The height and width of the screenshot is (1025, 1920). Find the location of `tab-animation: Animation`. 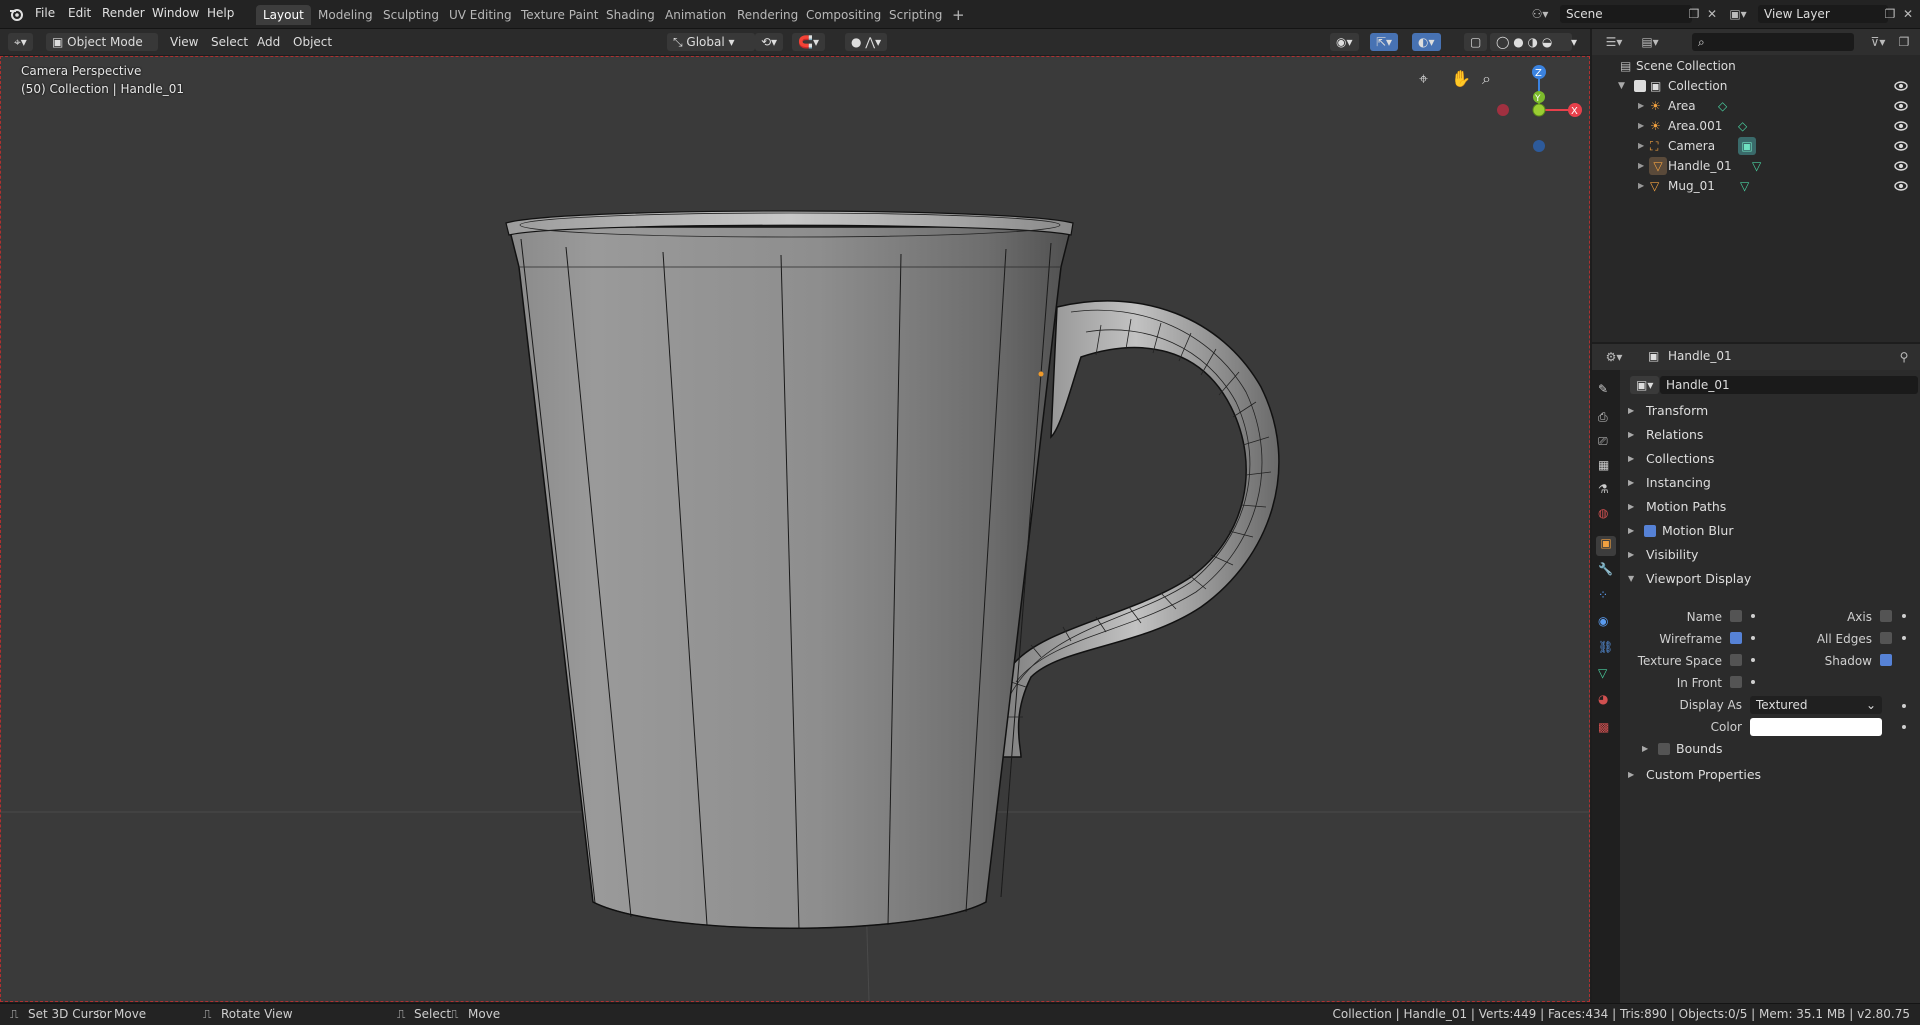

tab-animation: Animation is located at coordinates (695, 15).